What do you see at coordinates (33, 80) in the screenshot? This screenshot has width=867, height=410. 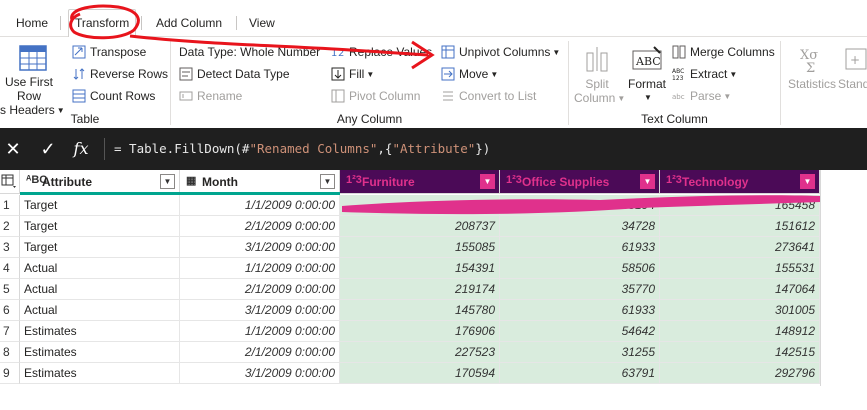 I see `use-first-row-as-headers-button: Use First Row as Headers▼` at bounding box center [33, 80].